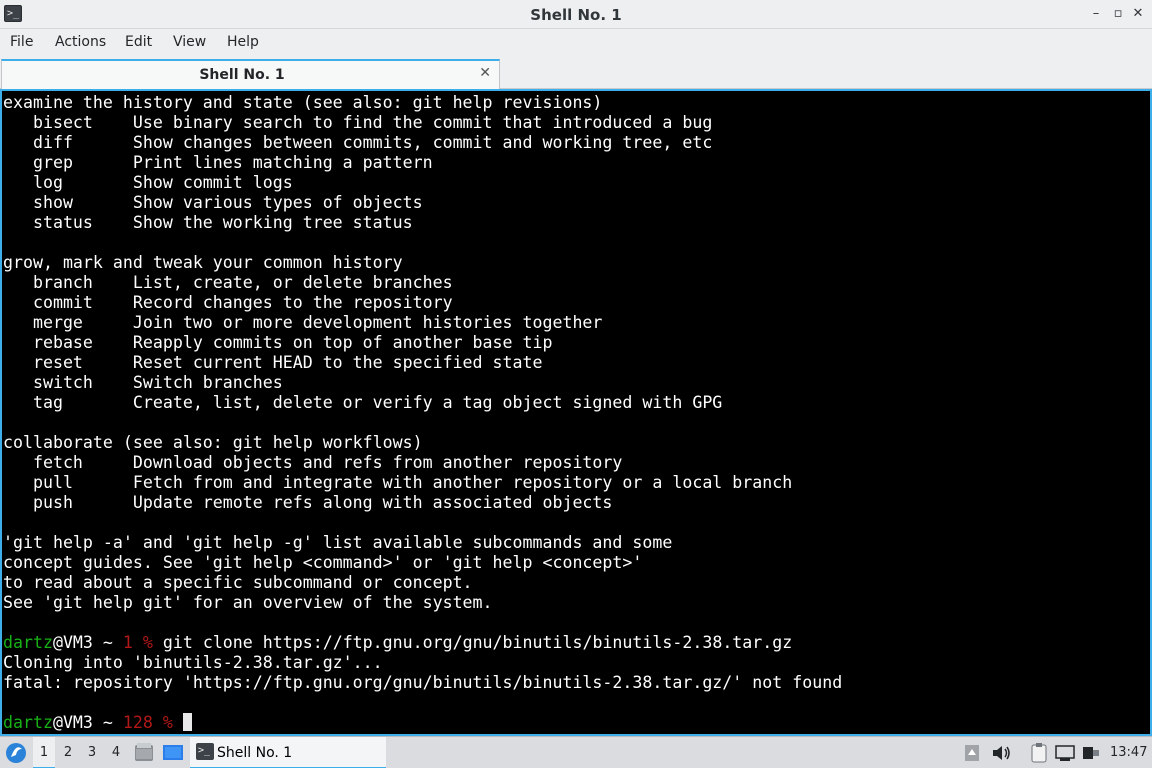 The width and height of the screenshot is (1152, 768). What do you see at coordinates (1138, 14) in the screenshot?
I see `close-button: ✕` at bounding box center [1138, 14].